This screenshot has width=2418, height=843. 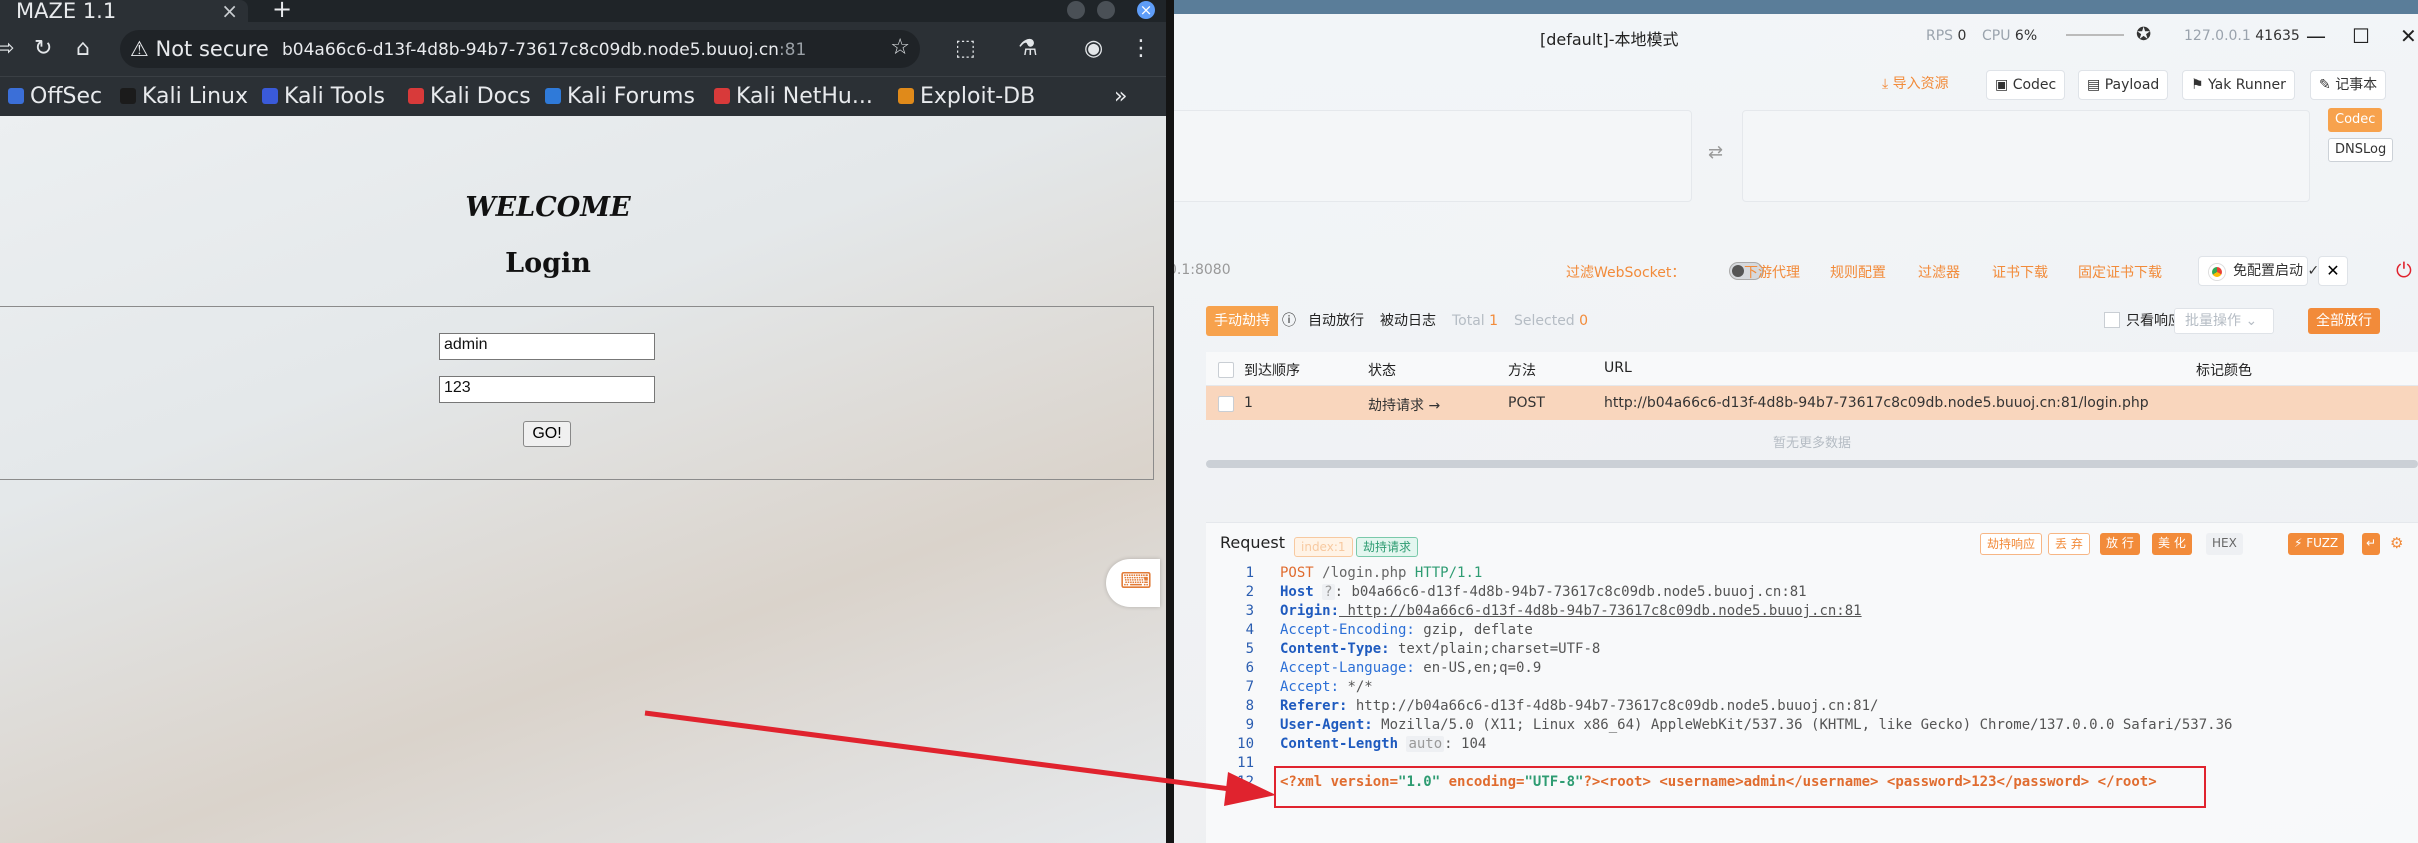 I want to click on release-button: 放 行, so click(x=2120, y=544).